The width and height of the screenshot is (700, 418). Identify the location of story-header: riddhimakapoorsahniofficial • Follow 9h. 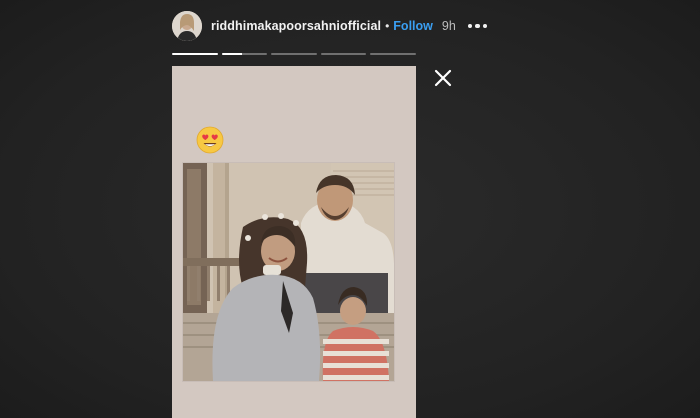
(330, 26).